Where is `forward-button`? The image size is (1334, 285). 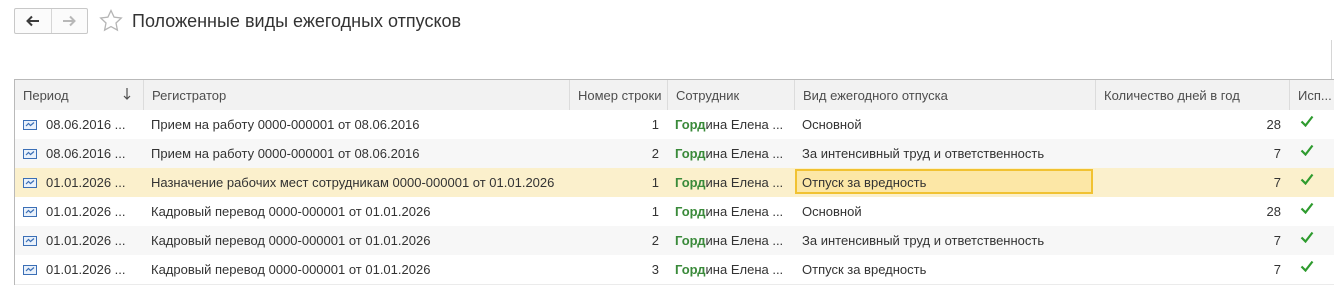
forward-button is located at coordinates (69, 21).